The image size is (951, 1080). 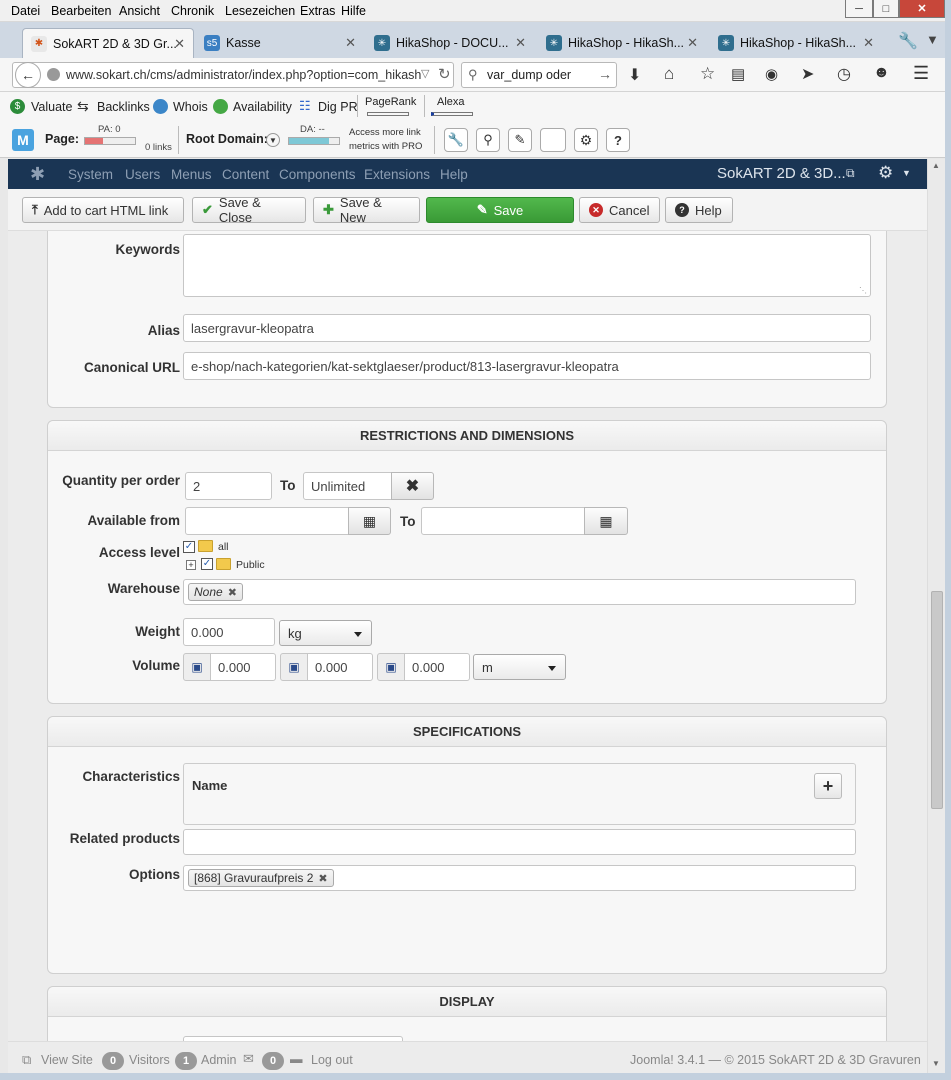 What do you see at coordinates (191, 174) in the screenshot?
I see `nav-menus: Menus` at bounding box center [191, 174].